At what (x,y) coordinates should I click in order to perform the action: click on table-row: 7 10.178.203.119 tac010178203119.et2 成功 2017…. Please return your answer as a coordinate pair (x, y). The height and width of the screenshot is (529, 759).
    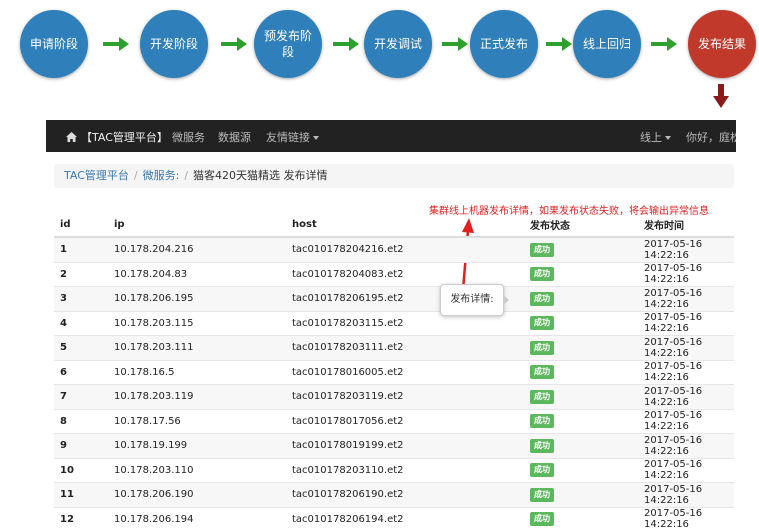
    Looking at the image, I should click on (394, 396).